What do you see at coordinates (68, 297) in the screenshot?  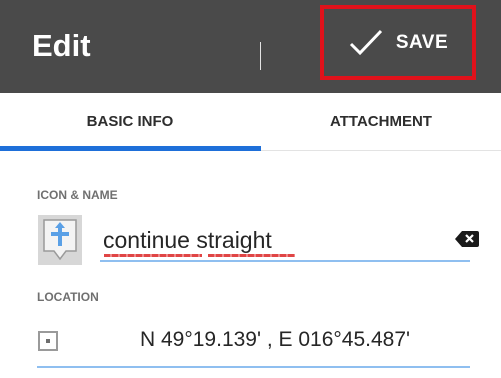 I see `location-section-label: LOCATION` at bounding box center [68, 297].